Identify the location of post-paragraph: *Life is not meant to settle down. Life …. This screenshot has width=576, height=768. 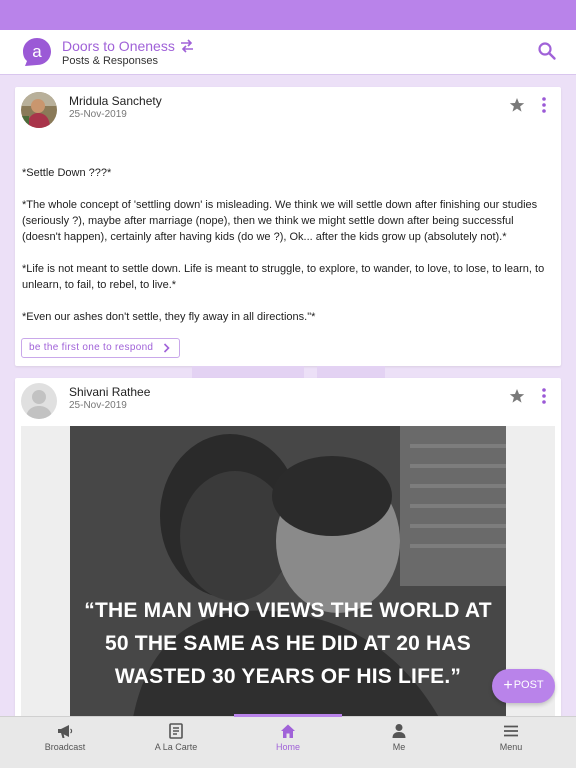
(283, 277).